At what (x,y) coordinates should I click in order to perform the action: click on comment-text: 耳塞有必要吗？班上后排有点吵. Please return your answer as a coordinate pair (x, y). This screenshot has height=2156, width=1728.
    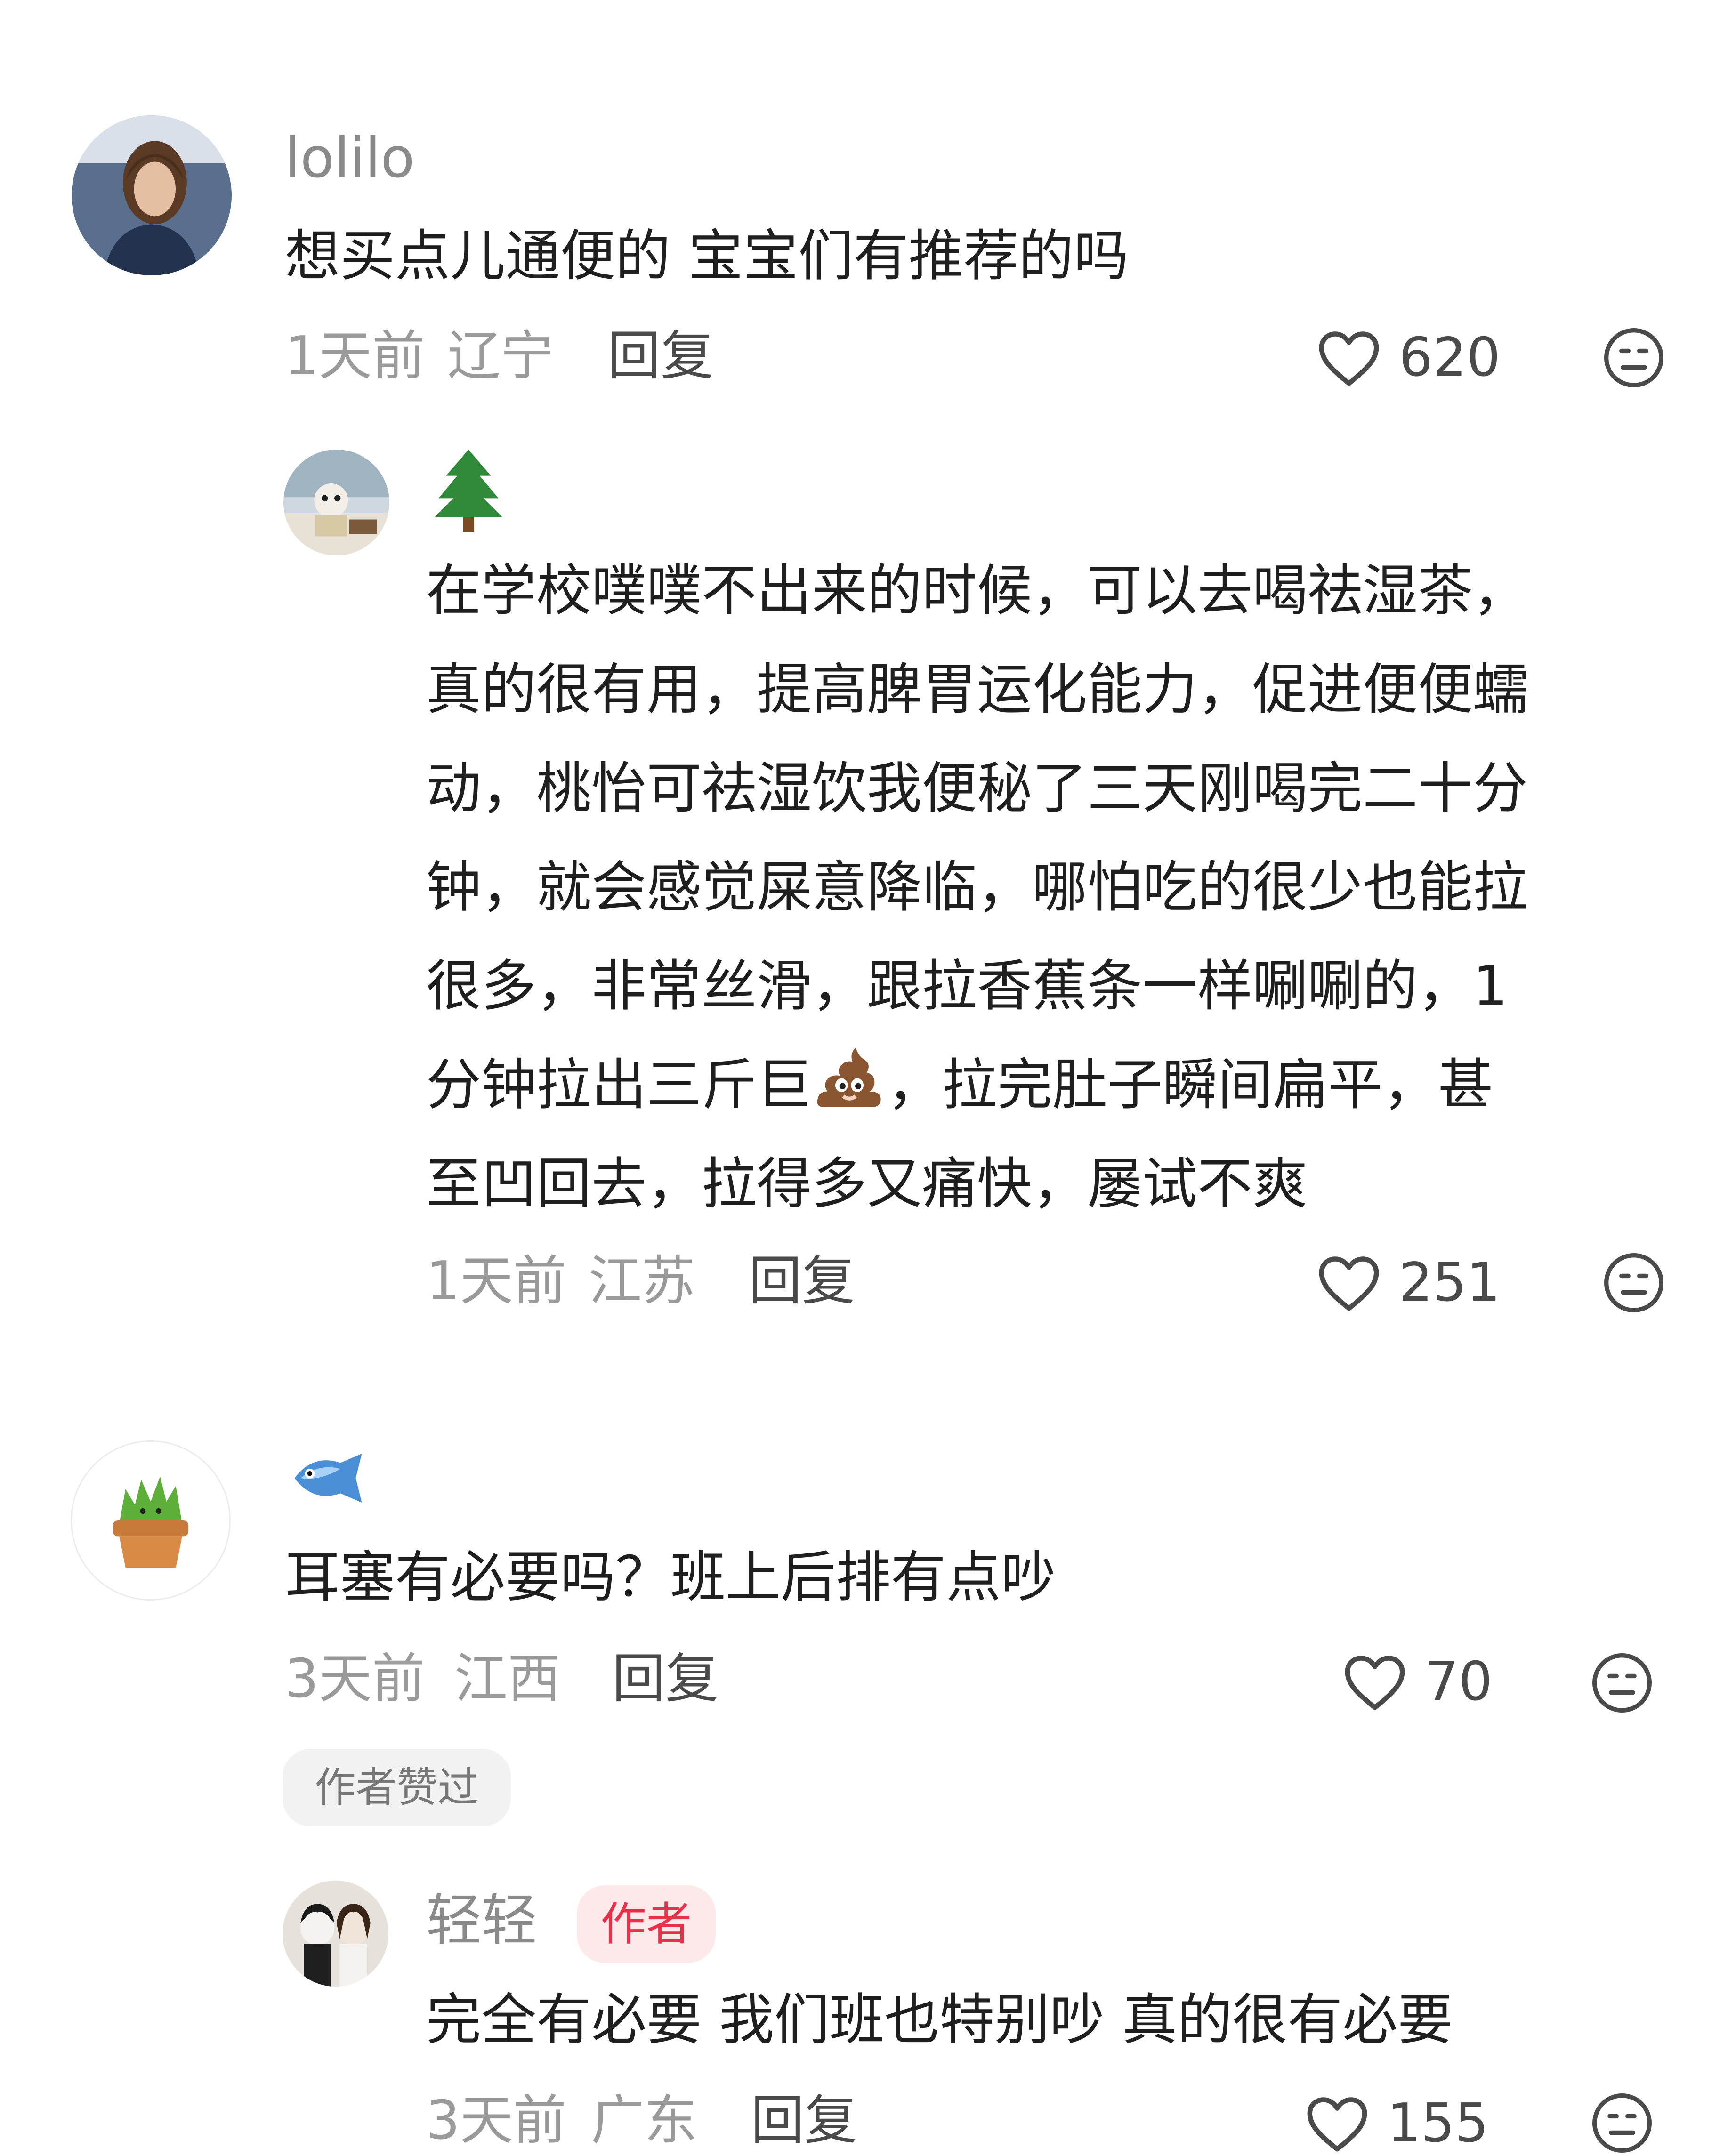
    Looking at the image, I should click on (671, 1577).